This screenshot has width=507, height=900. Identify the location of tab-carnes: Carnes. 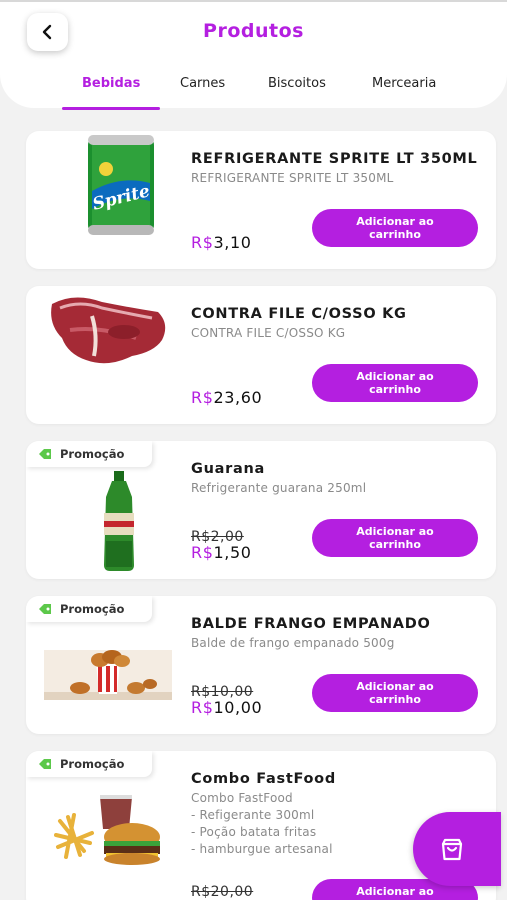
(202, 83).